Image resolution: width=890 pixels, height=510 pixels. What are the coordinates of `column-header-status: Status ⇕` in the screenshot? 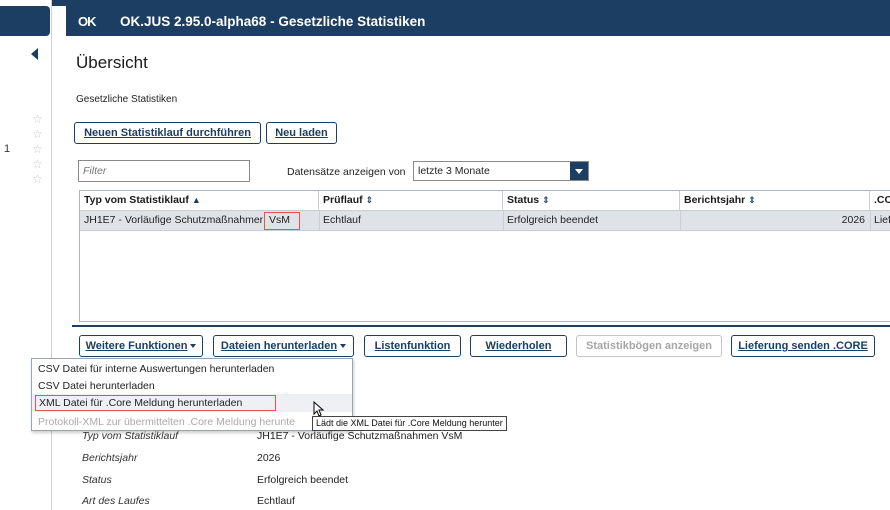 It's located at (591, 201).